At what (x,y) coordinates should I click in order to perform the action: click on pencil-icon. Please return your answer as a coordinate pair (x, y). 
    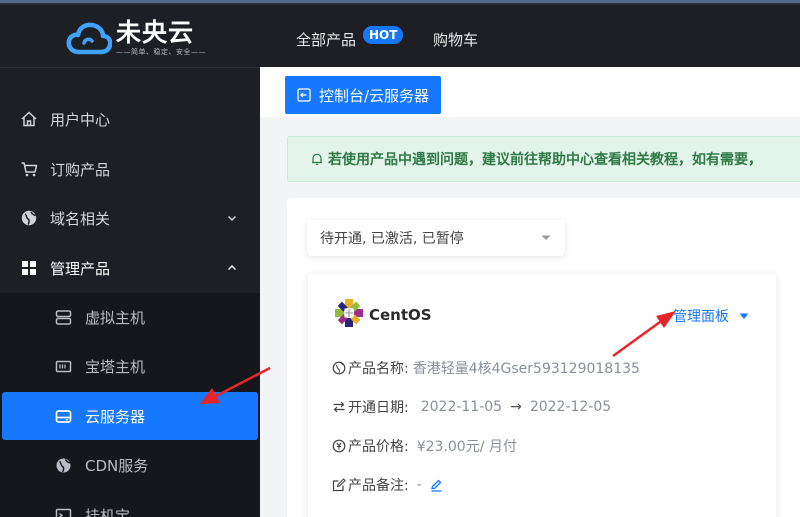
    Looking at the image, I should click on (436, 485).